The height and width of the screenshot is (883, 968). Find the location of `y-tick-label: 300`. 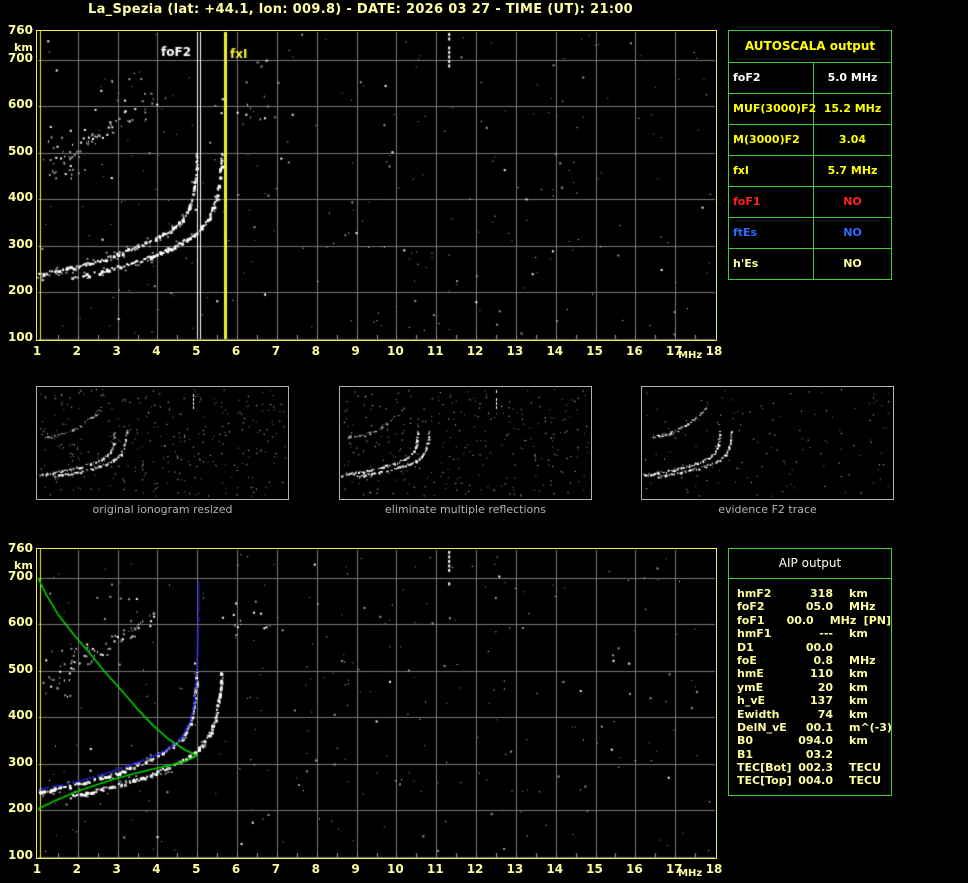

y-tick-label: 300 is located at coordinates (20, 761).